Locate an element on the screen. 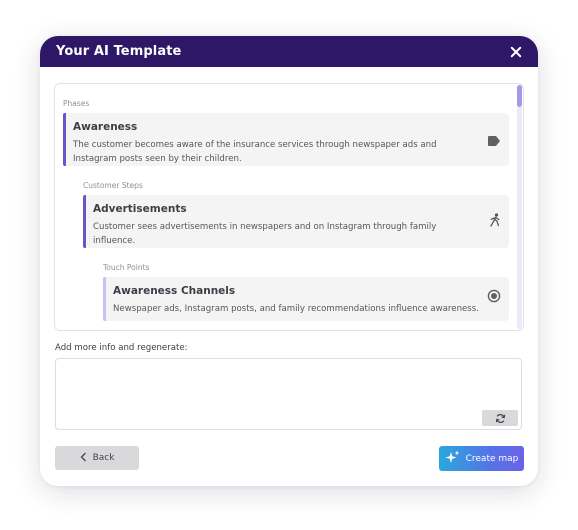 This screenshot has width=578, height=530. modal-header: Your AI Template is located at coordinates (289, 51).